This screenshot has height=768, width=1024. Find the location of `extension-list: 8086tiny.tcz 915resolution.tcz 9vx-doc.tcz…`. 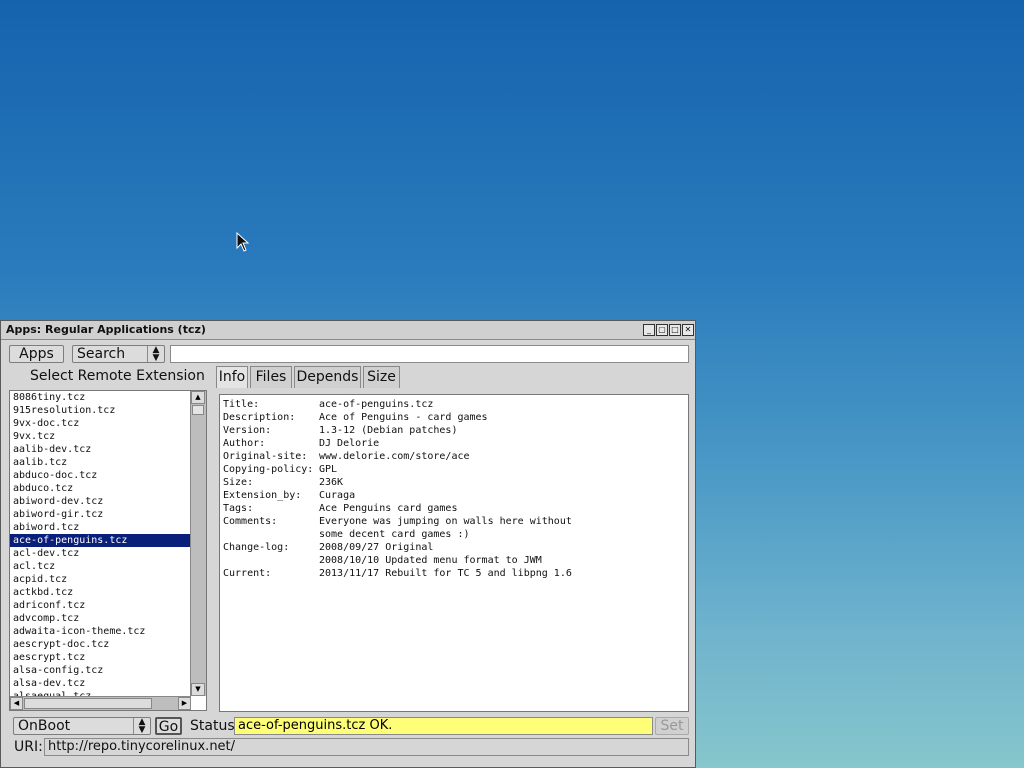

extension-list: 8086tiny.tcz 915resolution.tcz 9vx-doc.tcz… is located at coordinates (108, 550).